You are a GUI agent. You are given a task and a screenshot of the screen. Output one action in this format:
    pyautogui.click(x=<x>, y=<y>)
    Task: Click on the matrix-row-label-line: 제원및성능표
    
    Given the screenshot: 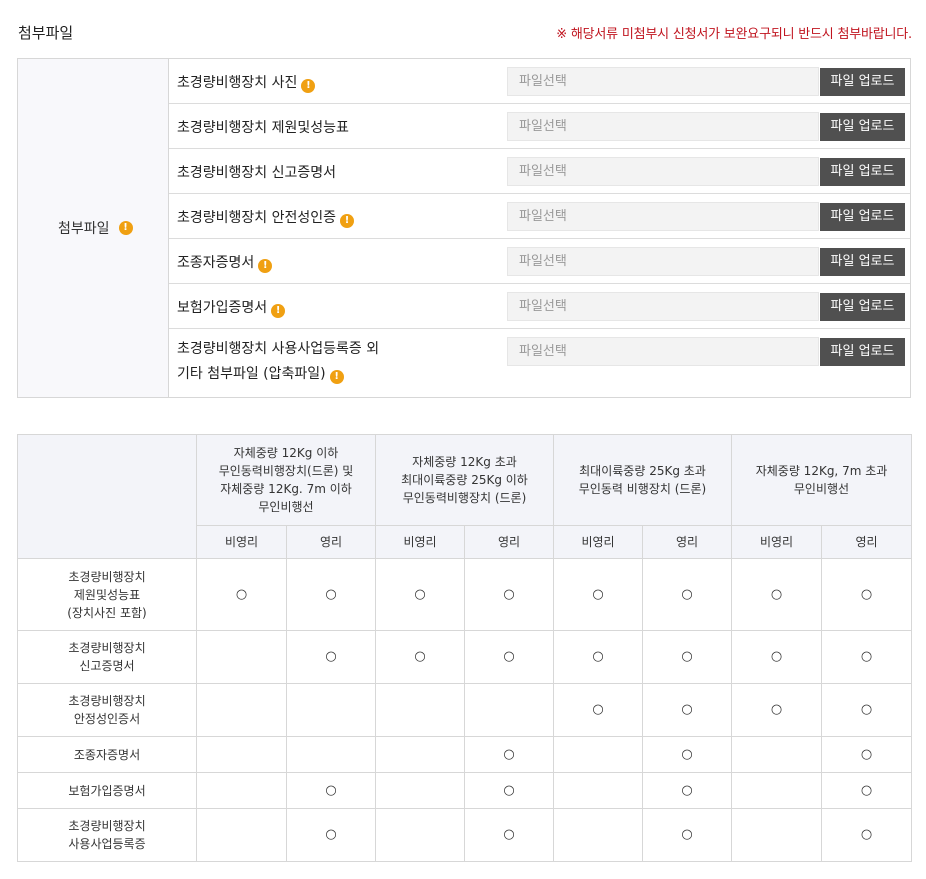 What is the action you would take?
    pyautogui.click(x=107, y=594)
    